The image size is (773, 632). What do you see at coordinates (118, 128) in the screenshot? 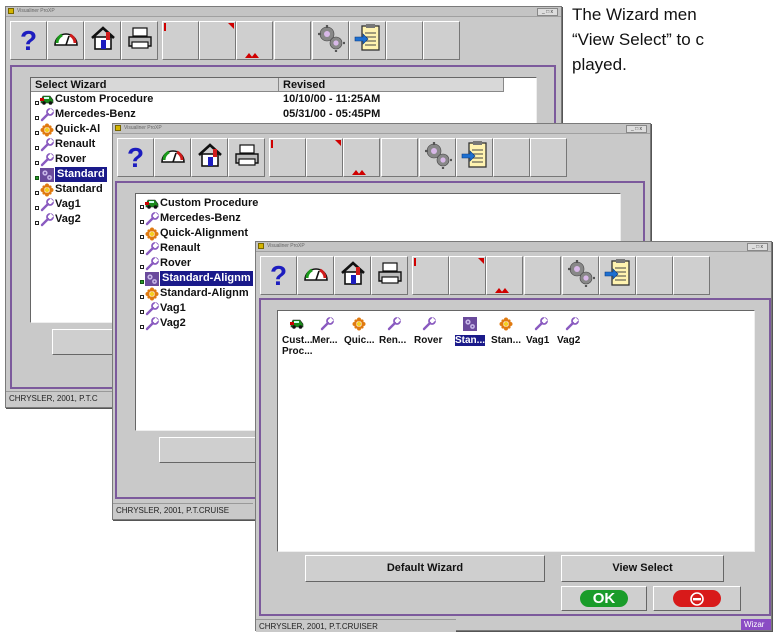
I see `app-icon` at bounding box center [118, 128].